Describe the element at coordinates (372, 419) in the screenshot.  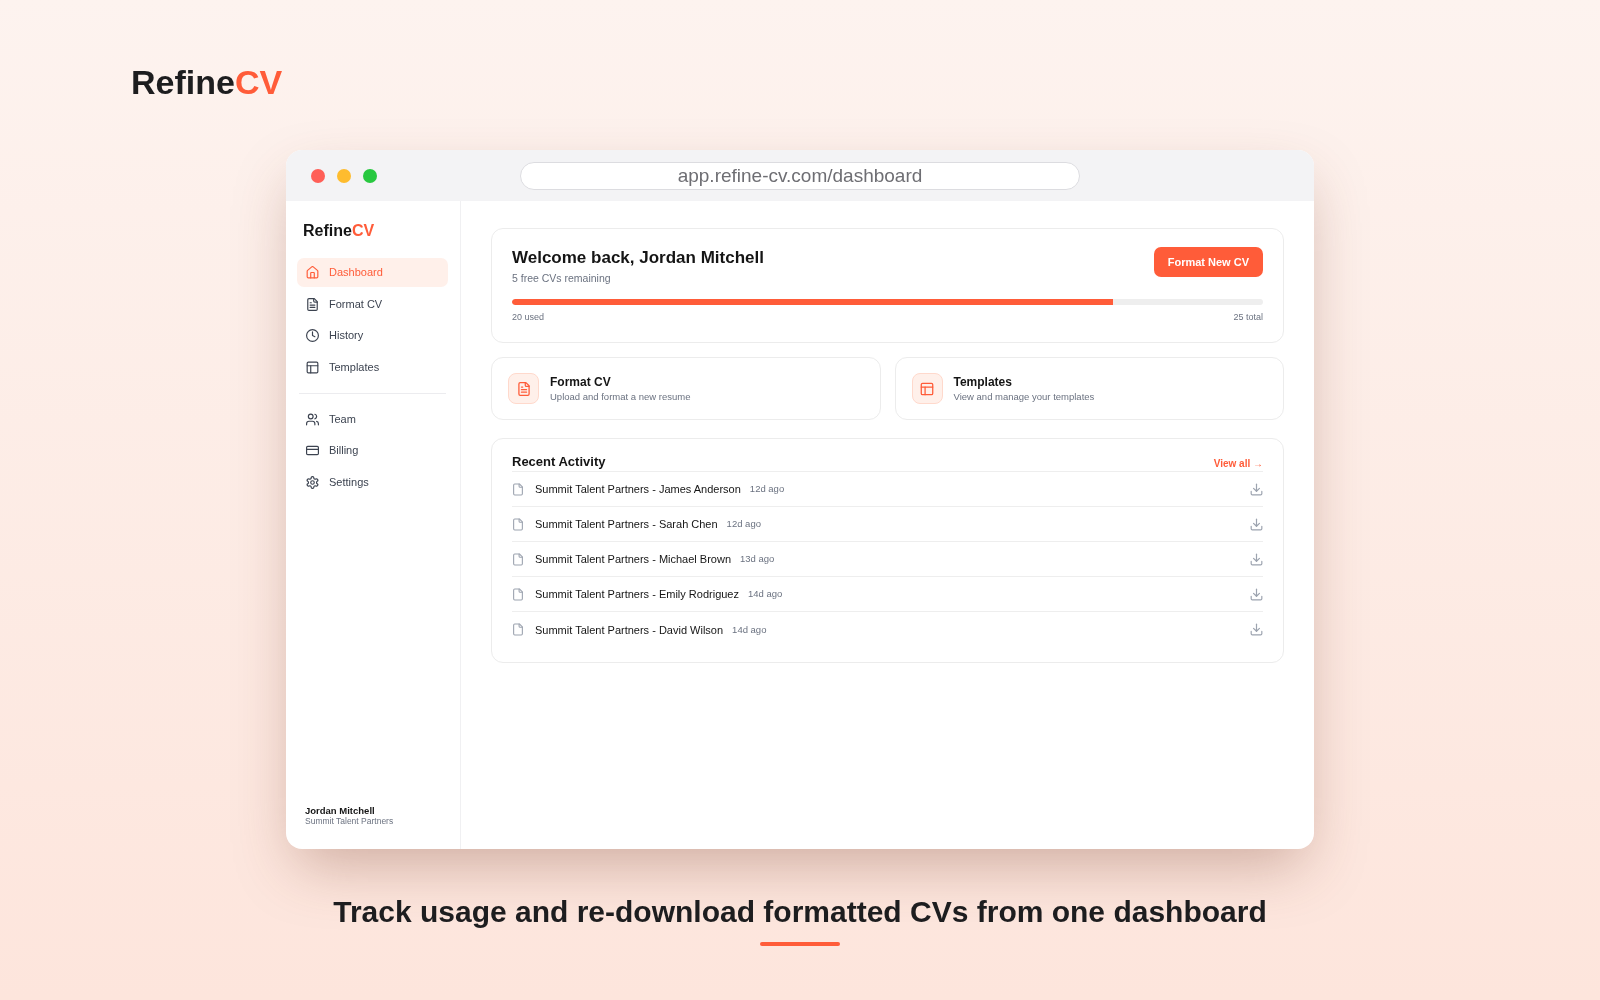
I see `nav-item: Team` at that location.